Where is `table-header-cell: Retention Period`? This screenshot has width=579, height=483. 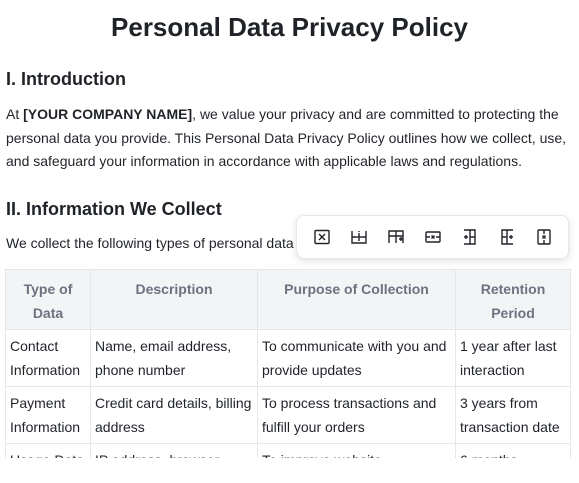
table-header-cell: Retention Period is located at coordinates (513, 299).